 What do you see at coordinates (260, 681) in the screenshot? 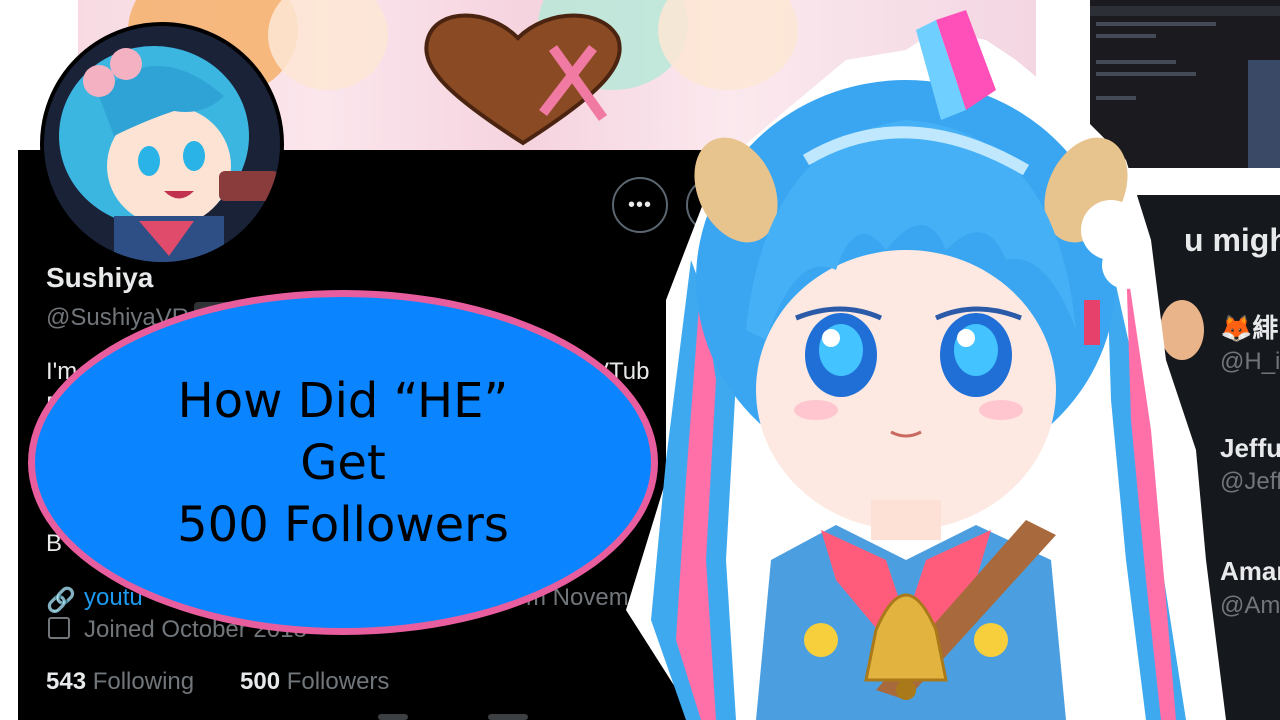
I see `followers-count: 500` at bounding box center [260, 681].